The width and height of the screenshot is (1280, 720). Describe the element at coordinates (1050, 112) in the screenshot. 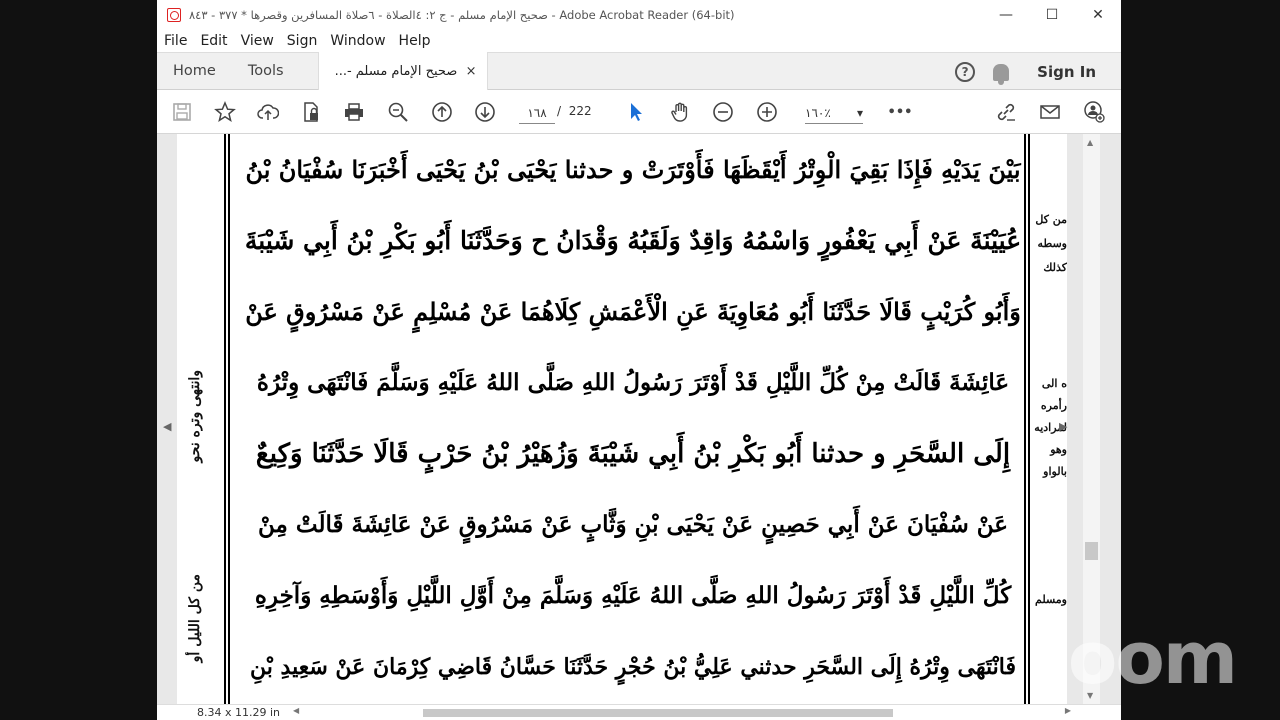

I see `mail-icon` at that location.